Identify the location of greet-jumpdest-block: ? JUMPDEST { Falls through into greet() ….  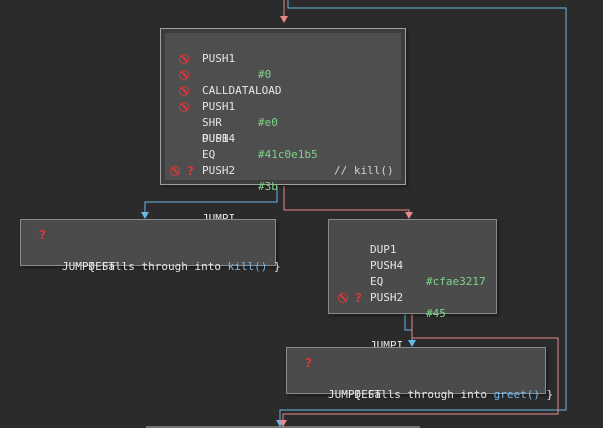
(419, 374).